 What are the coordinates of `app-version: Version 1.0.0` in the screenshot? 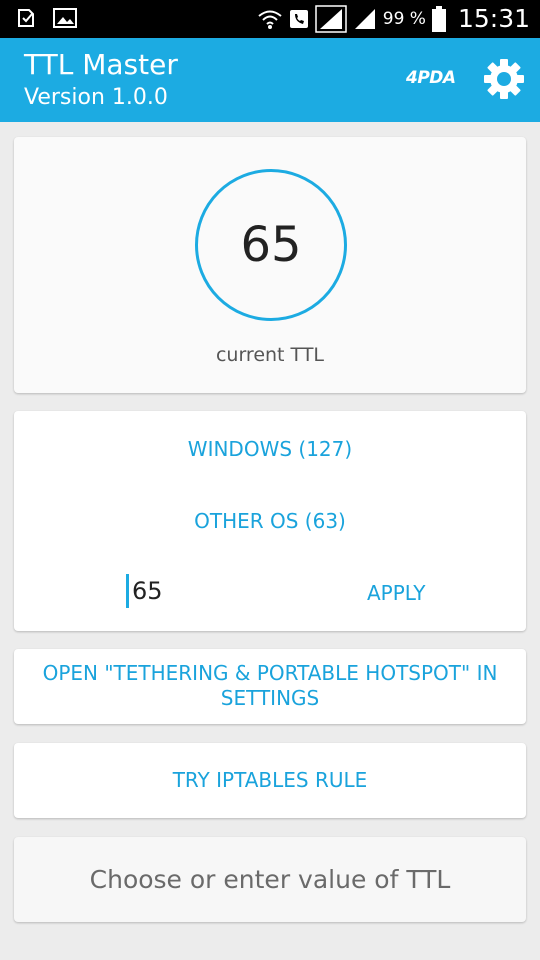 It's located at (96, 97).